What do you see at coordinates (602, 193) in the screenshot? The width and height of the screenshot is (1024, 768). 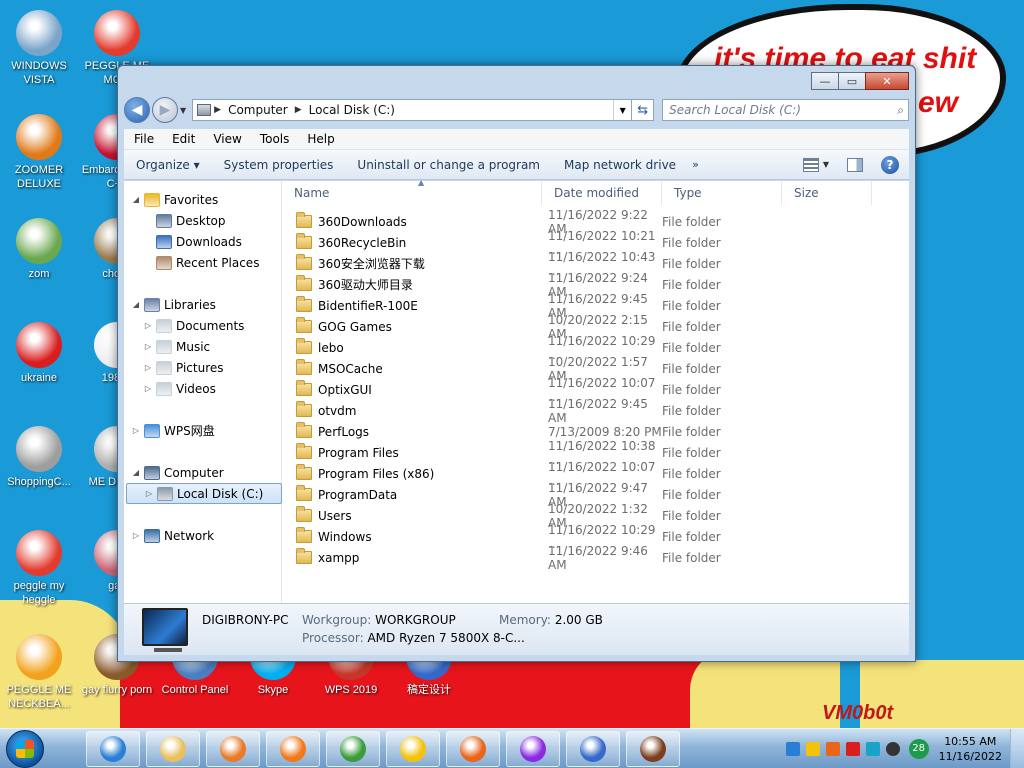 I see `column-header-date: Date modified` at bounding box center [602, 193].